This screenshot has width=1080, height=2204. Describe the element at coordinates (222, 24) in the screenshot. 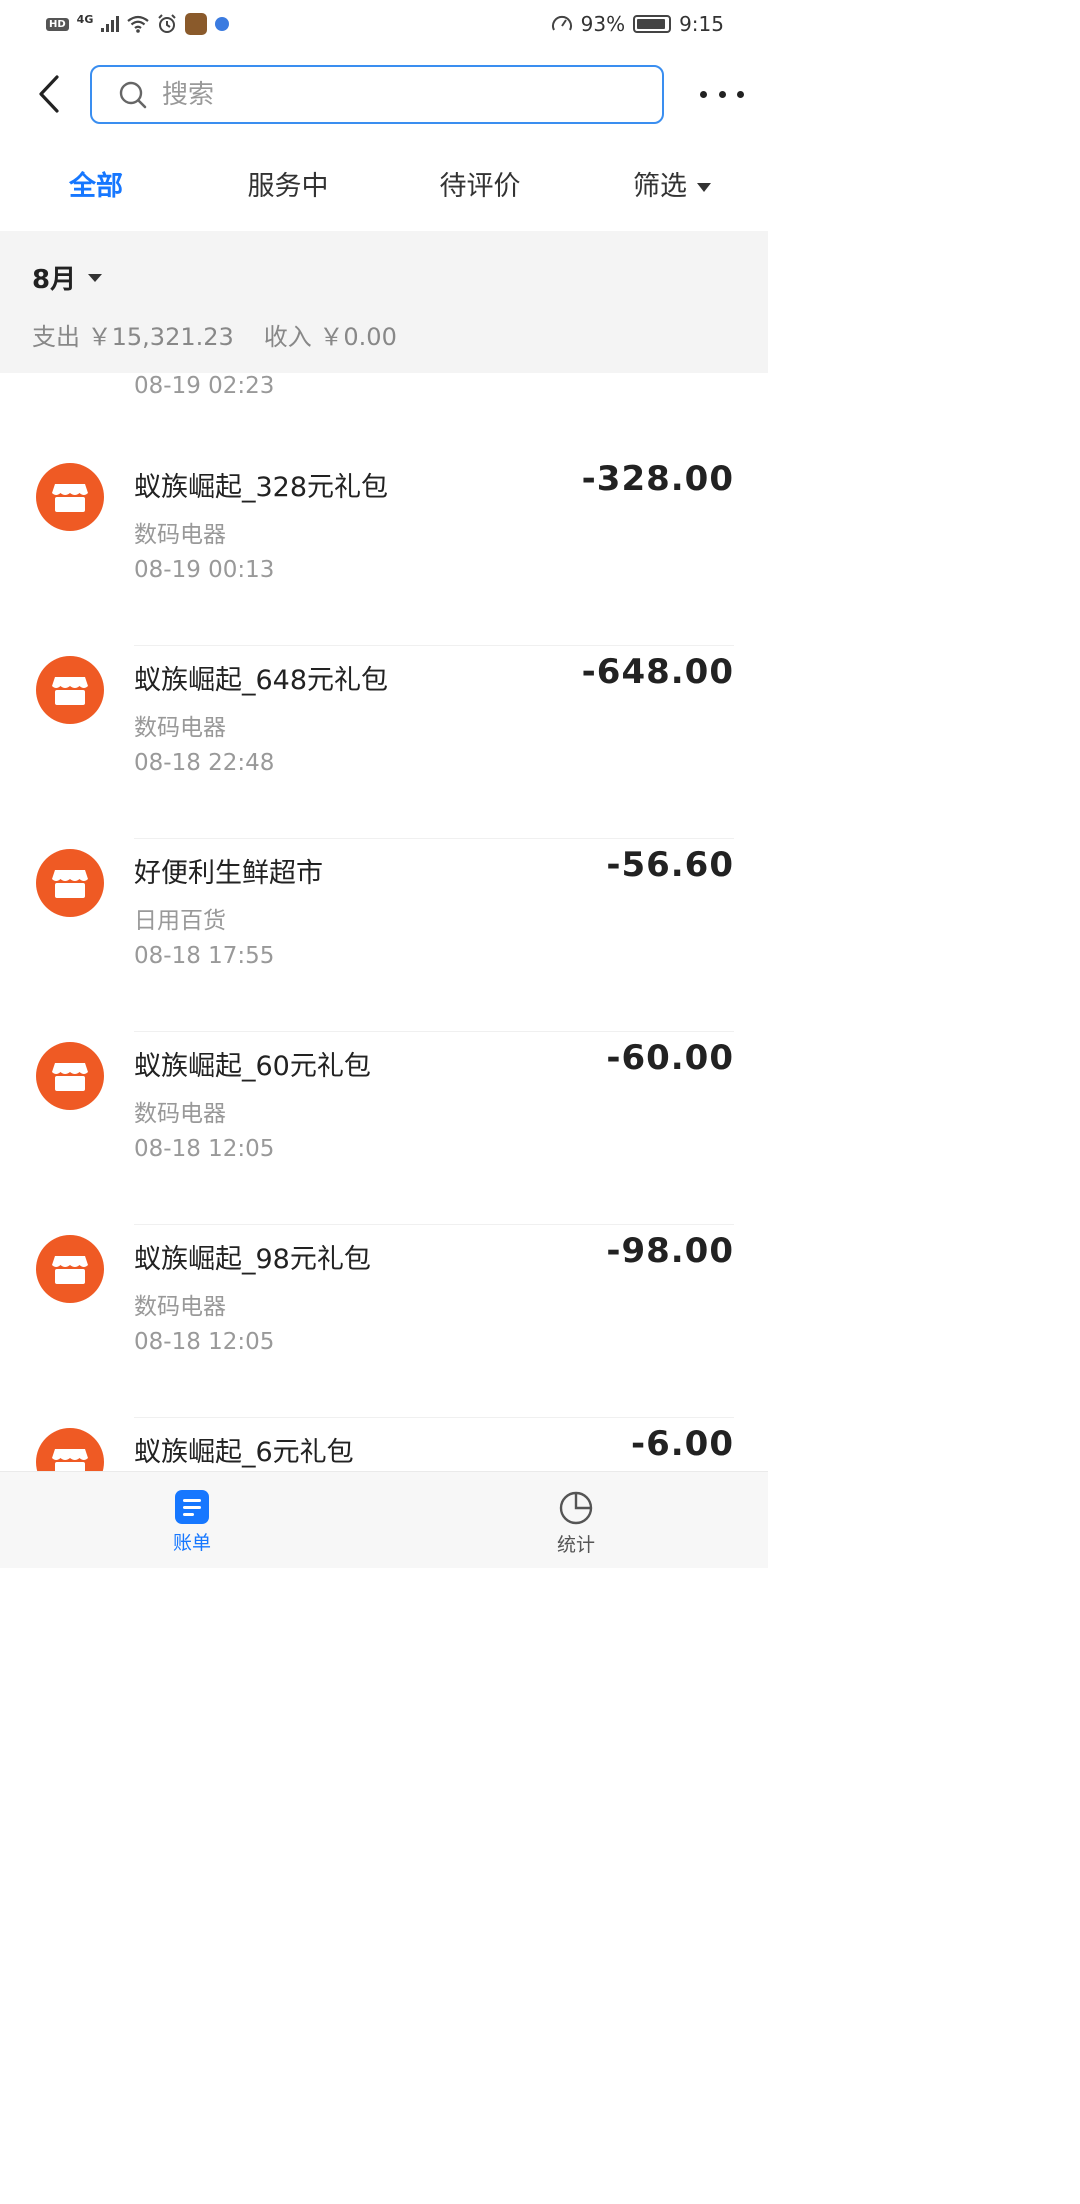

I see `browser-notification-icon` at that location.